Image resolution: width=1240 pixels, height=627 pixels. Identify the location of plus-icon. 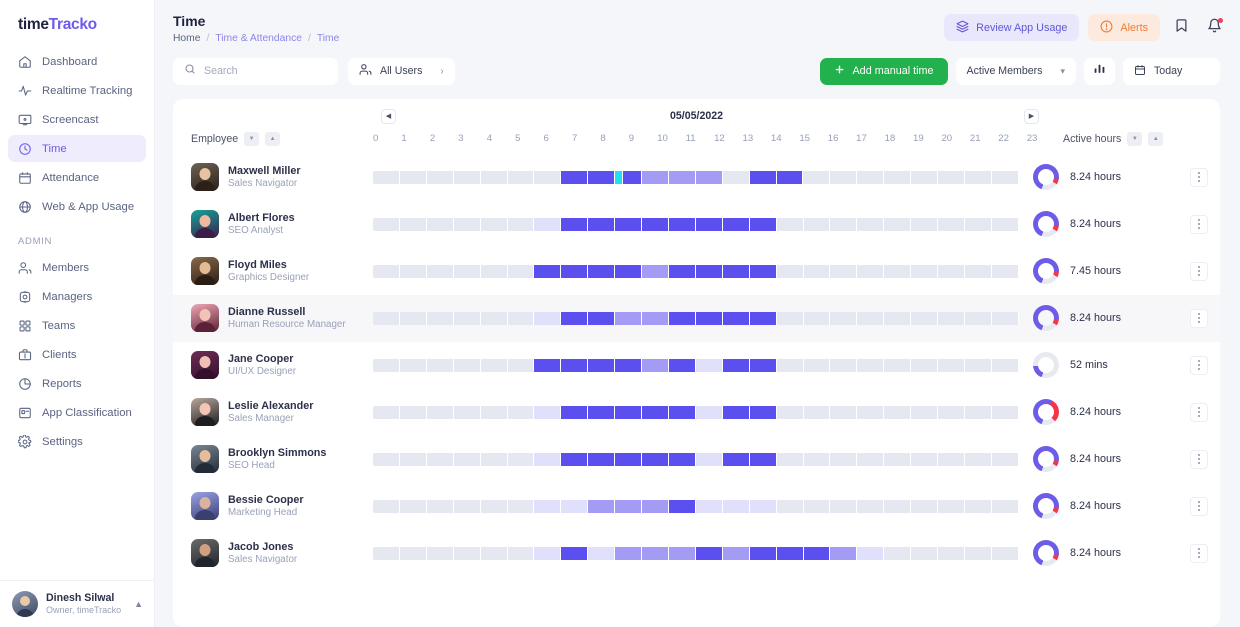
(839, 71).